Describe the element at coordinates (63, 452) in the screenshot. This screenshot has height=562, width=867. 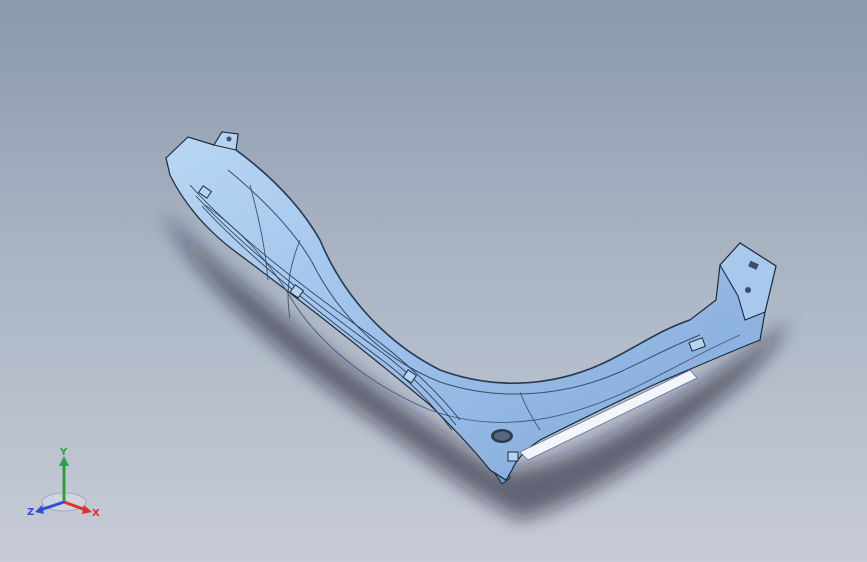
I see `y-axis-label: Y` at that location.